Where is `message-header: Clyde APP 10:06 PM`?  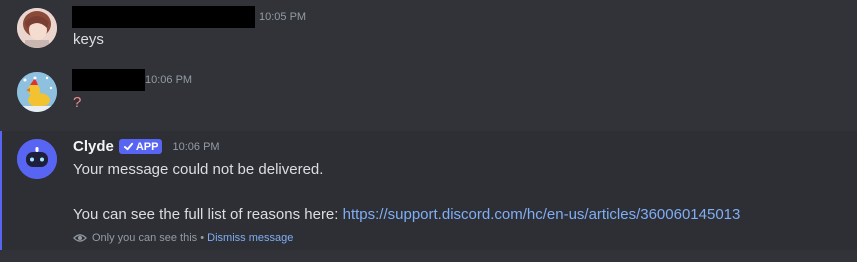 message-header: Clyde APP 10:06 PM is located at coordinates (146, 146).